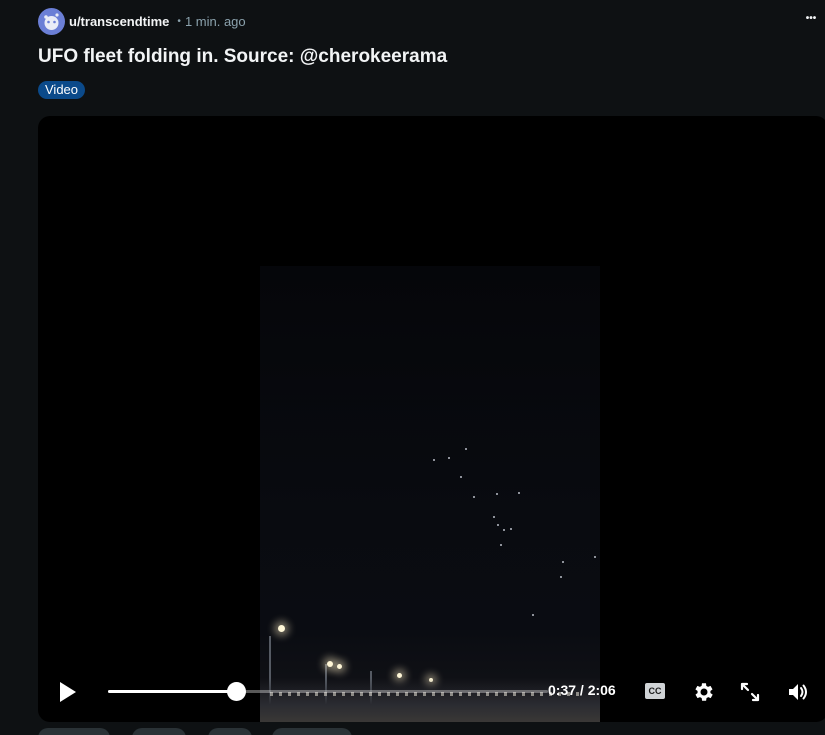 Image resolution: width=825 pixels, height=735 pixels. Describe the element at coordinates (431, 731) in the screenshot. I see `post-actions` at that location.